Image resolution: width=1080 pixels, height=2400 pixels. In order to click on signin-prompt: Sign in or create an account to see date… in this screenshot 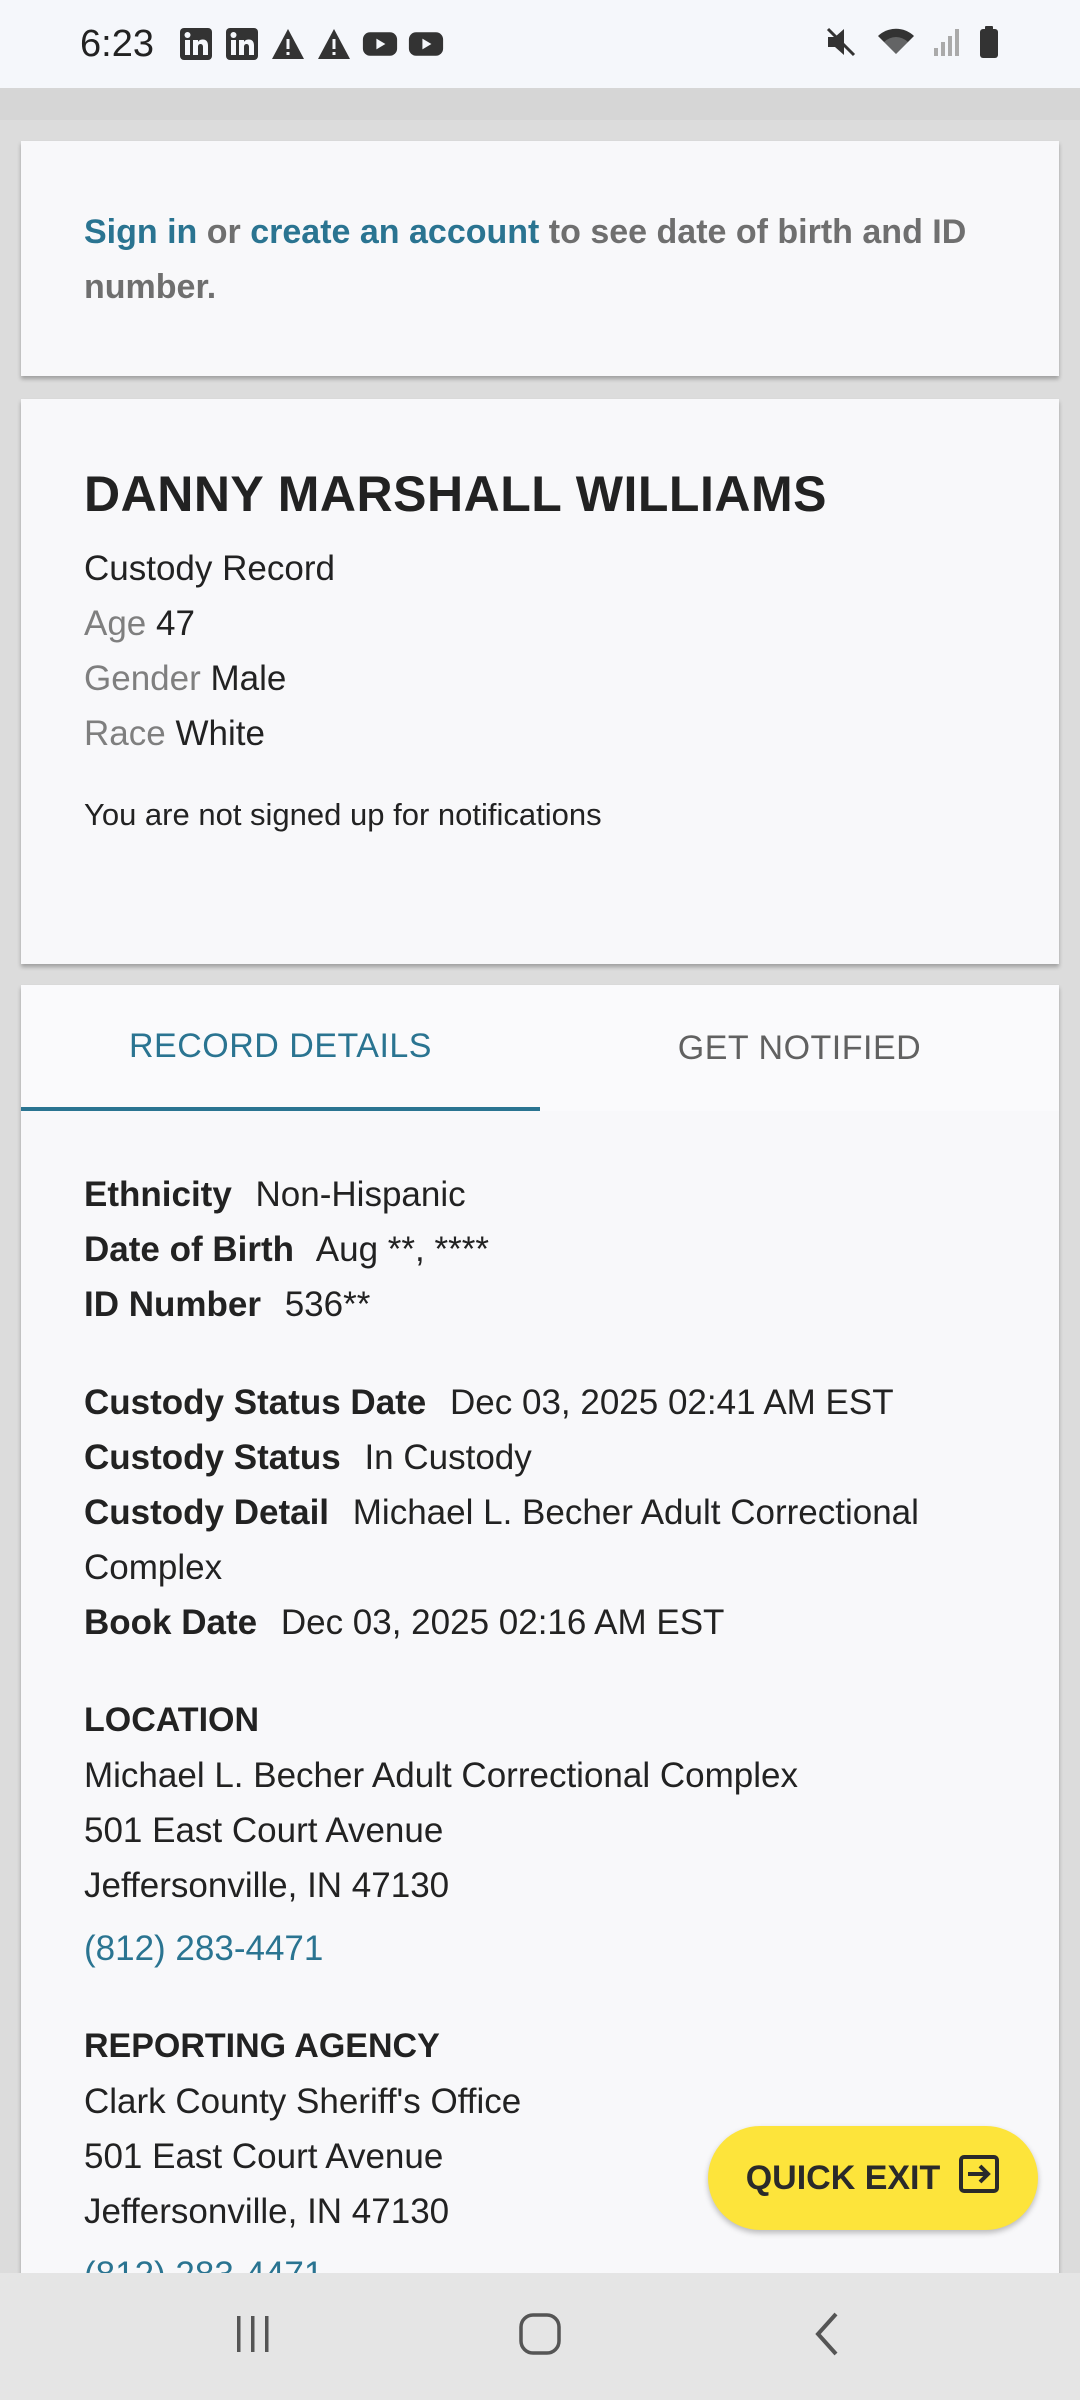, I will do `click(540, 260)`.